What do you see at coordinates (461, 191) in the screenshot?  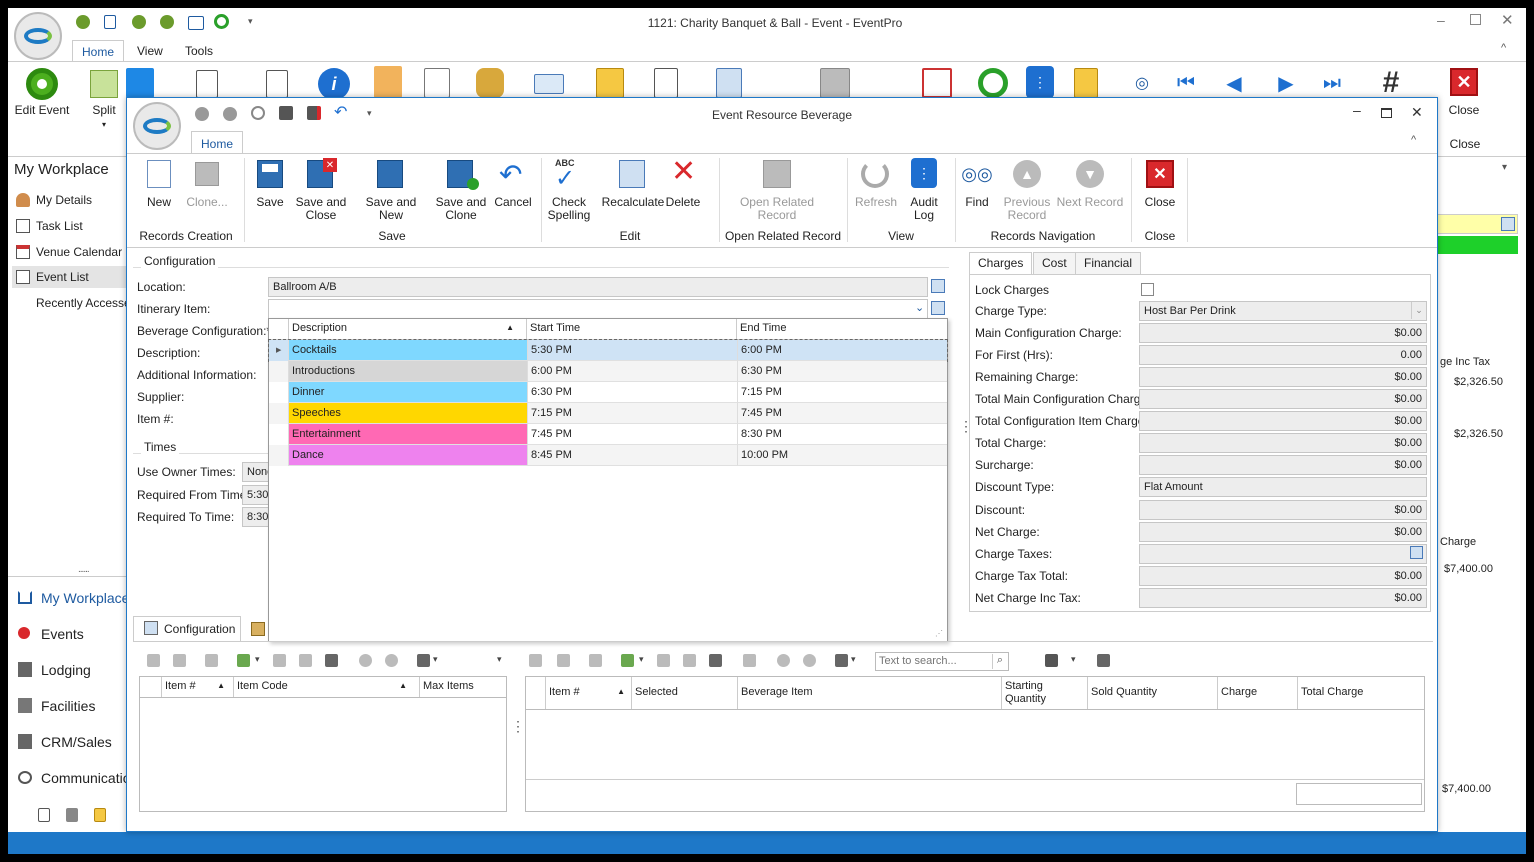 I see `save-and-clone-button: Save and Clone` at bounding box center [461, 191].